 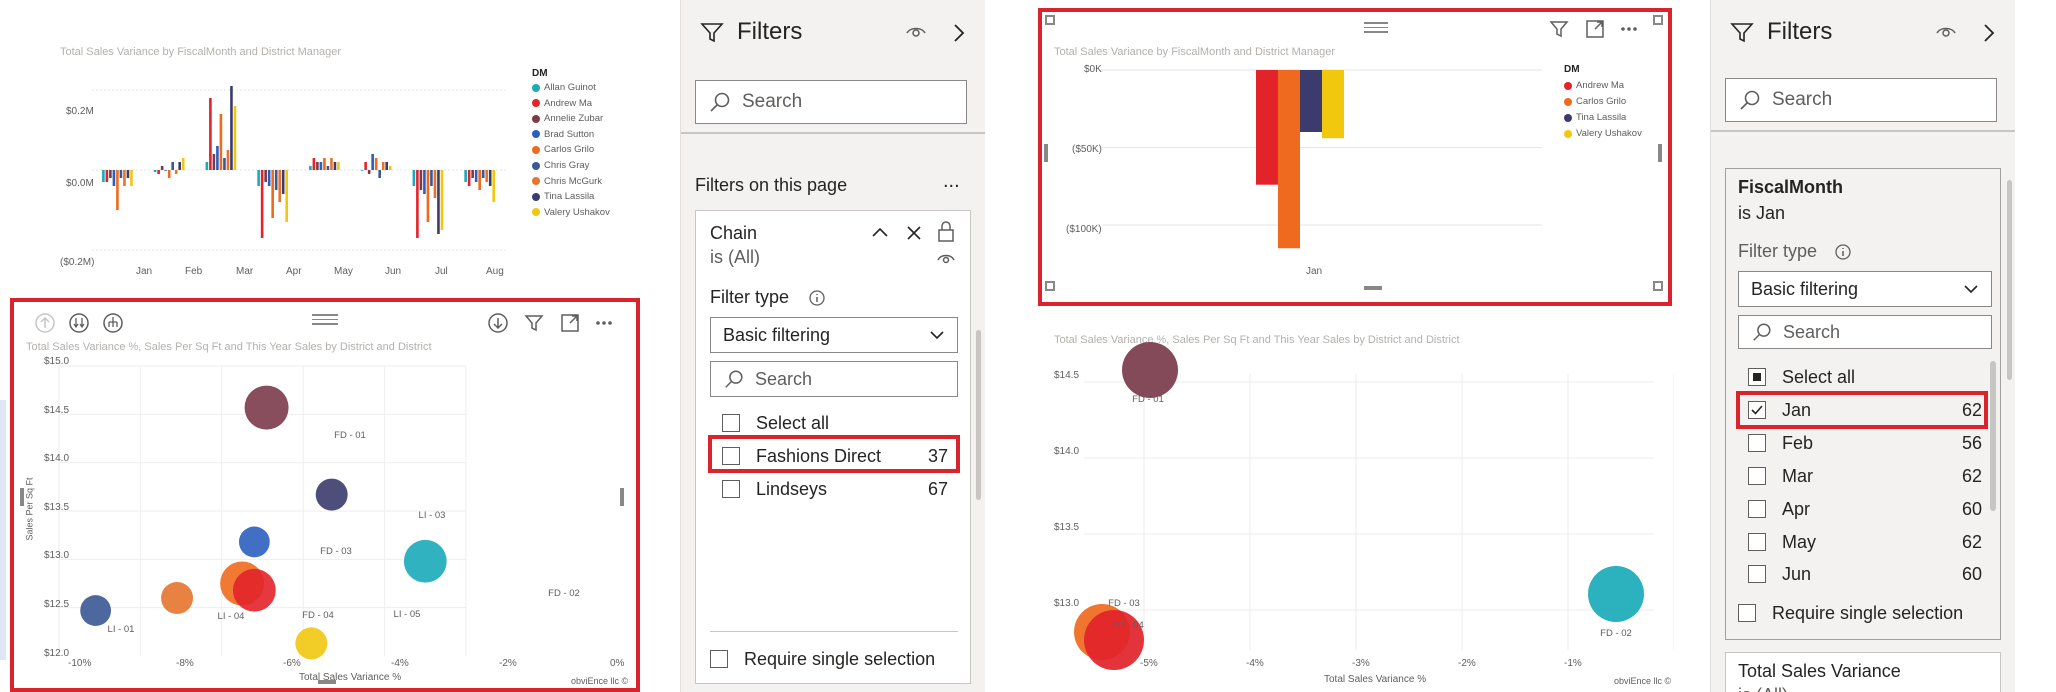 What do you see at coordinates (1865, 410) in the screenshot?
I see `checkbox-jan: Jan 62` at bounding box center [1865, 410].